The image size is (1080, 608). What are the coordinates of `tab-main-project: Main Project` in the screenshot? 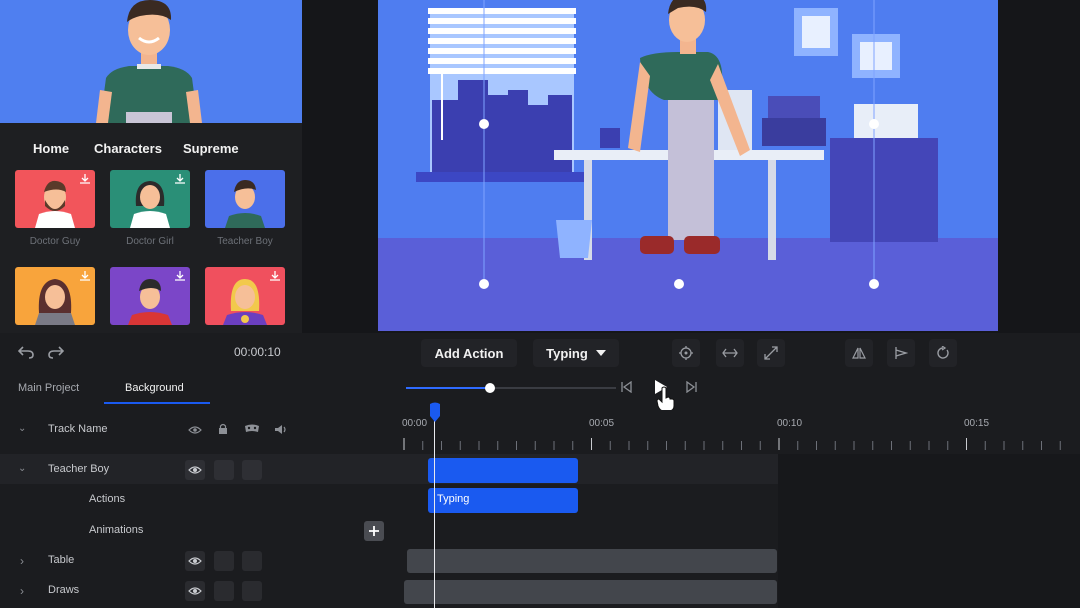 It's located at (48, 388).